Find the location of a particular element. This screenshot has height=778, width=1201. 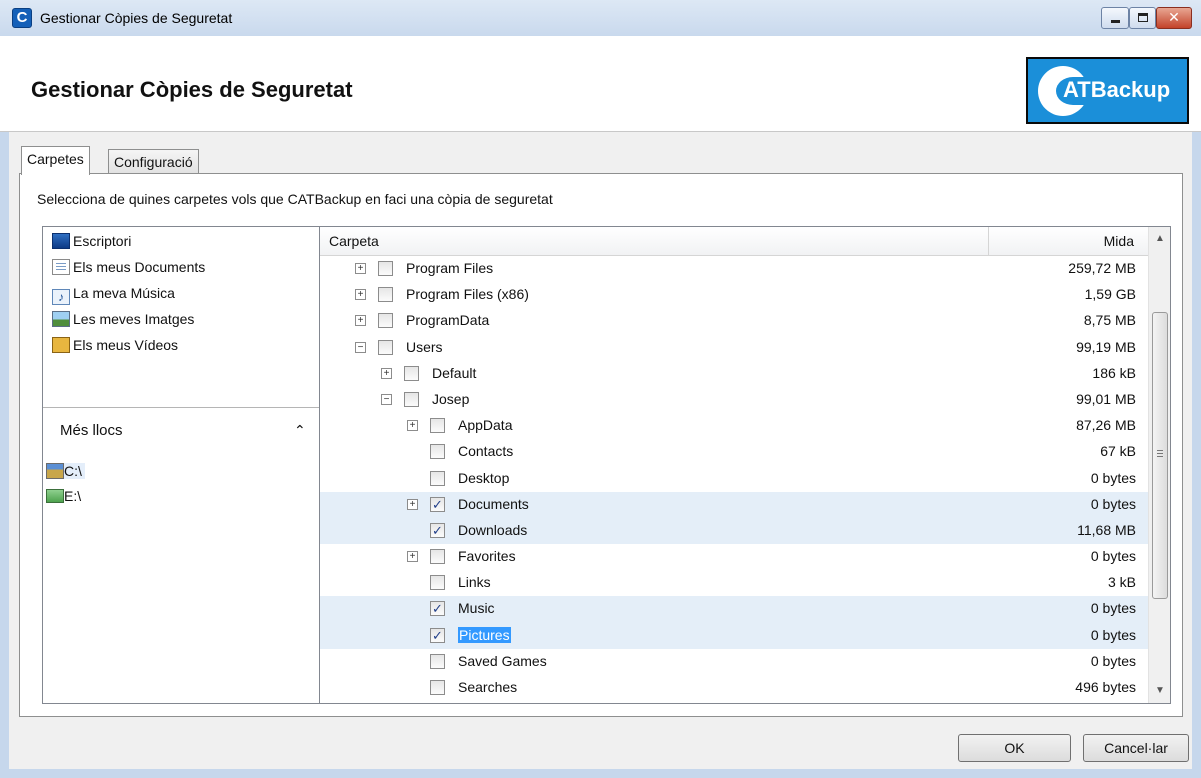

videos-icon is located at coordinates (61, 345).